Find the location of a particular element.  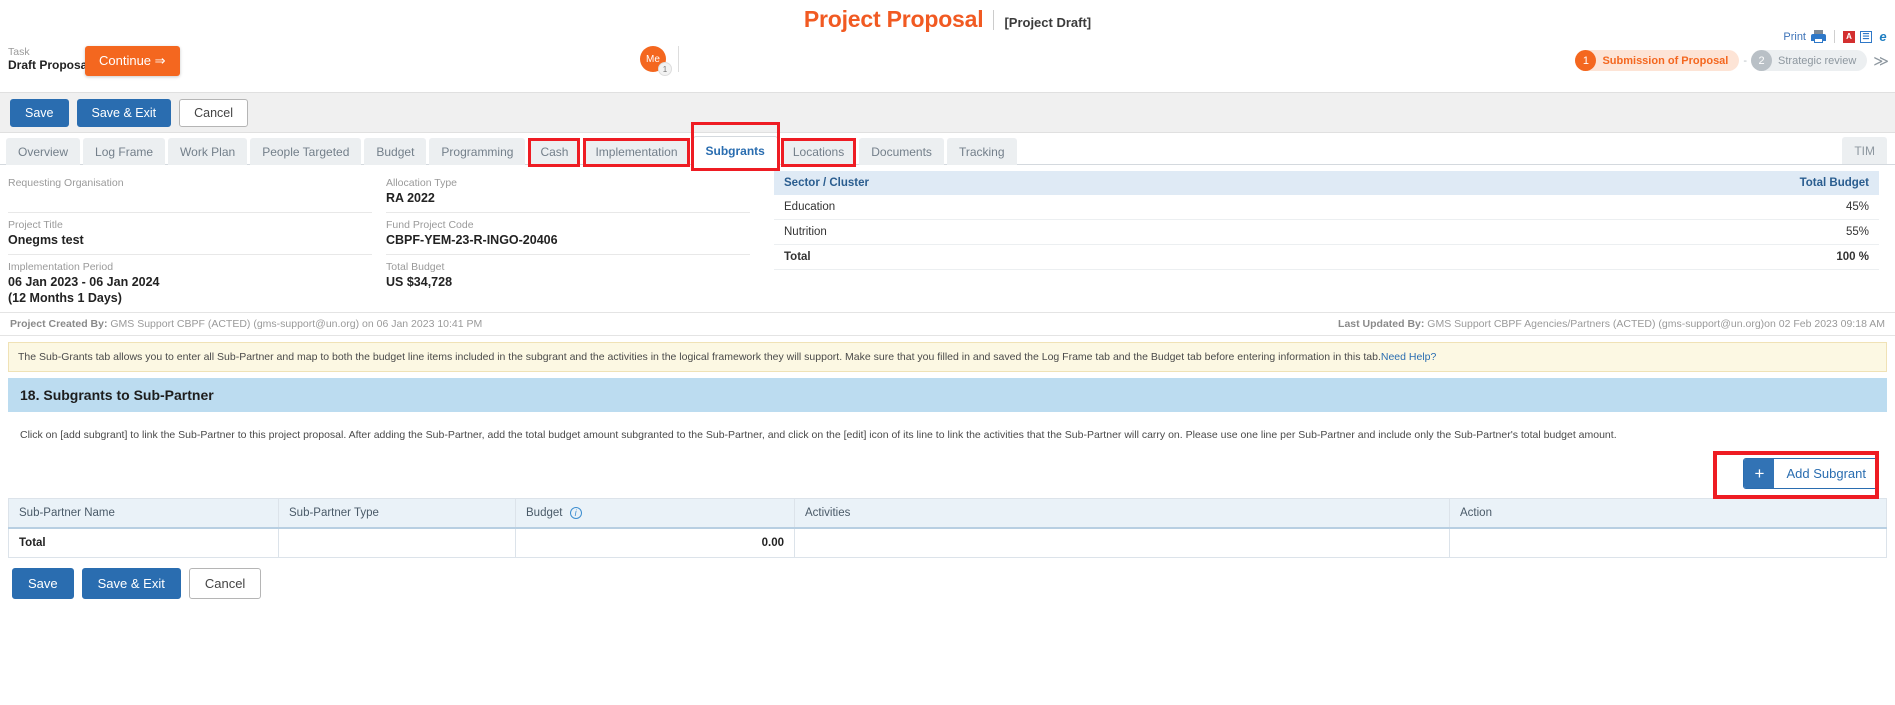

bottom-action-bar: Save Save & Exit Cancel is located at coordinates (947, 583).